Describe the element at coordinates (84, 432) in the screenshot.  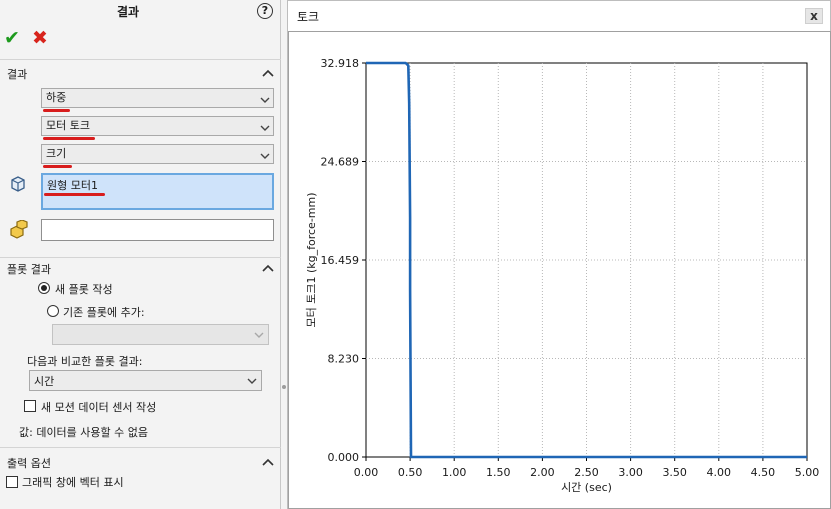
I see `value-status-text: 값: 데이터를 사용할 수 없음` at that location.